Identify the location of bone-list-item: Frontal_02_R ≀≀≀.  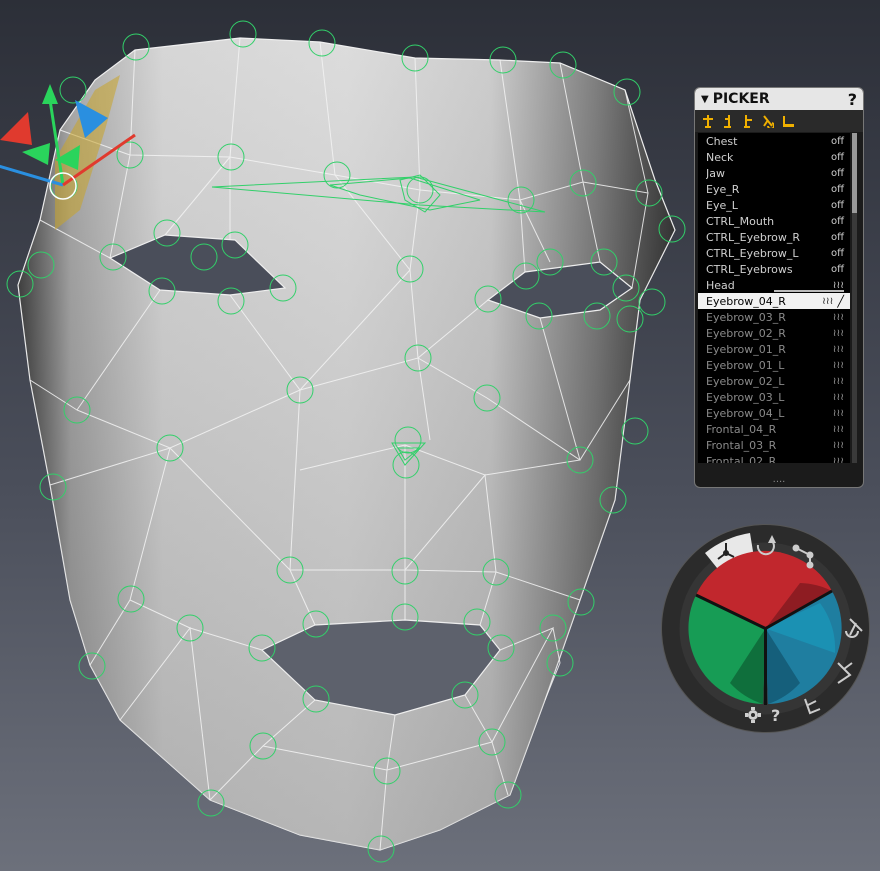
(774, 458).